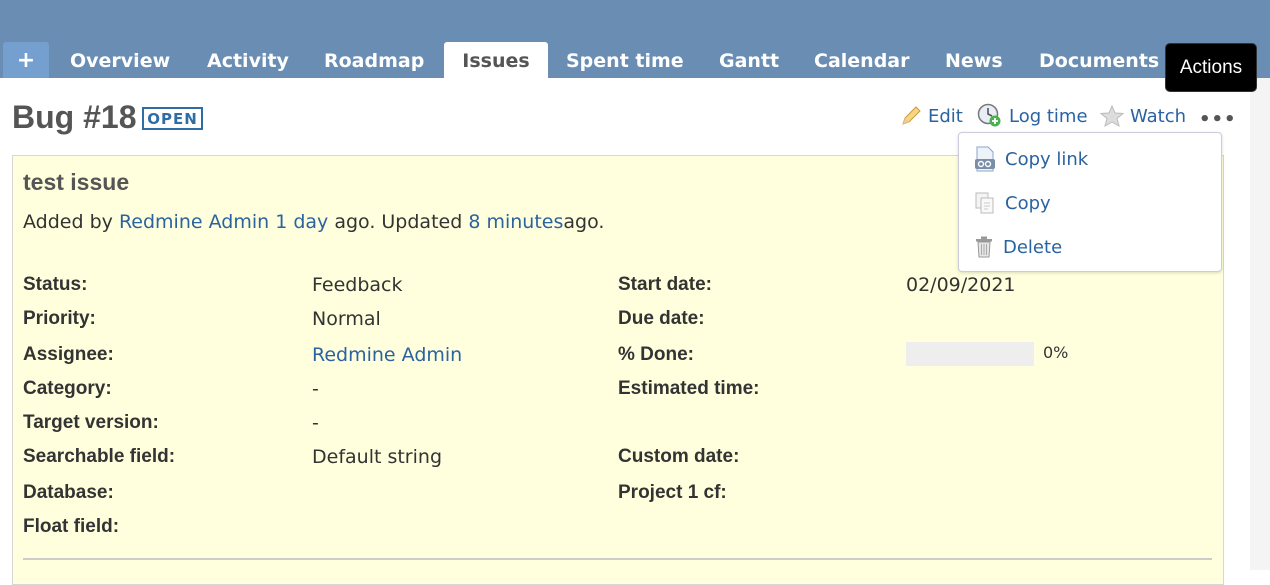 The image size is (1270, 585). What do you see at coordinates (625, 60) in the screenshot?
I see `tab-spent-time: Spent time` at bounding box center [625, 60].